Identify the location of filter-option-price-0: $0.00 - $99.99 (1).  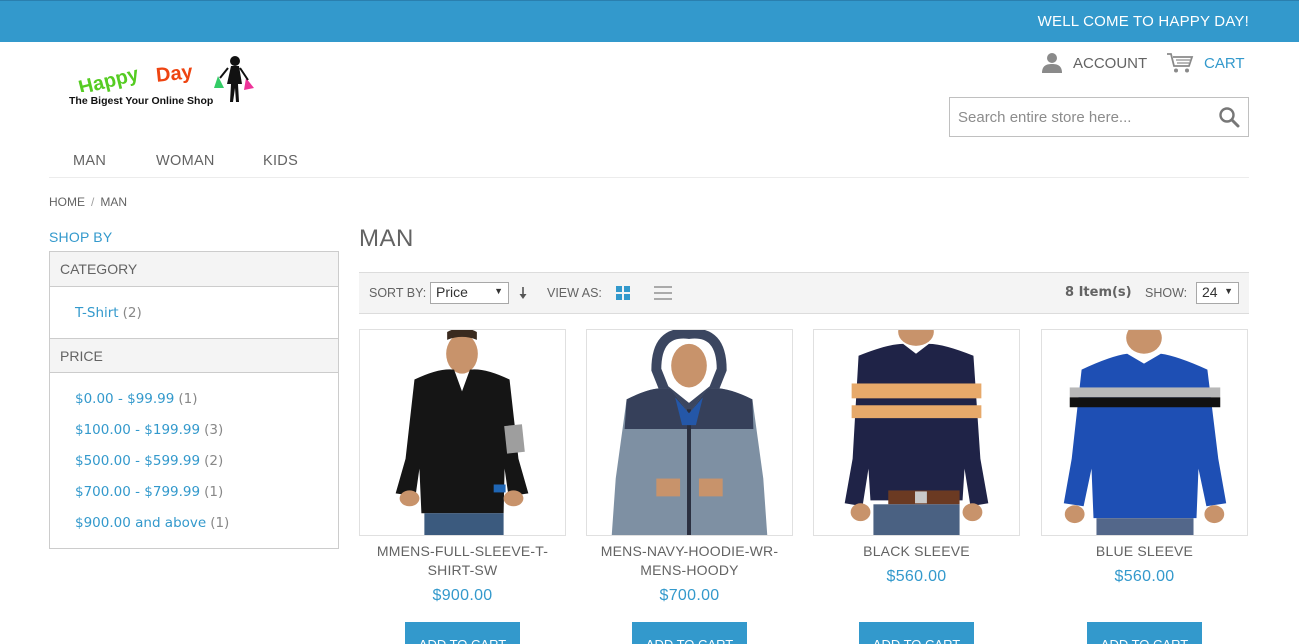
(194, 398).